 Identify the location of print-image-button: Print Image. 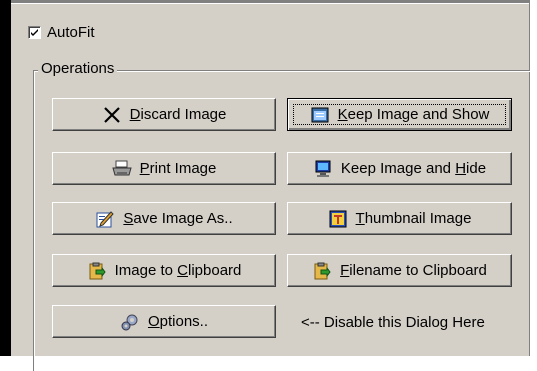
(164, 168).